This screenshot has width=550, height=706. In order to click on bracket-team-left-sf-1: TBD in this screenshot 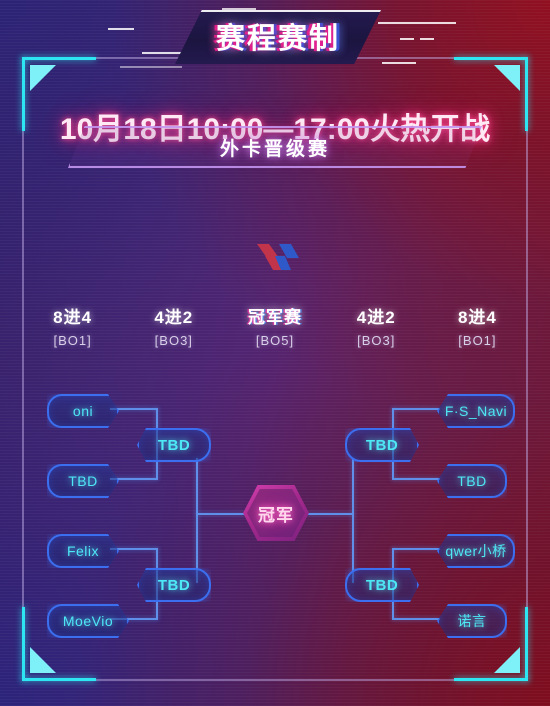, I will do `click(174, 445)`.